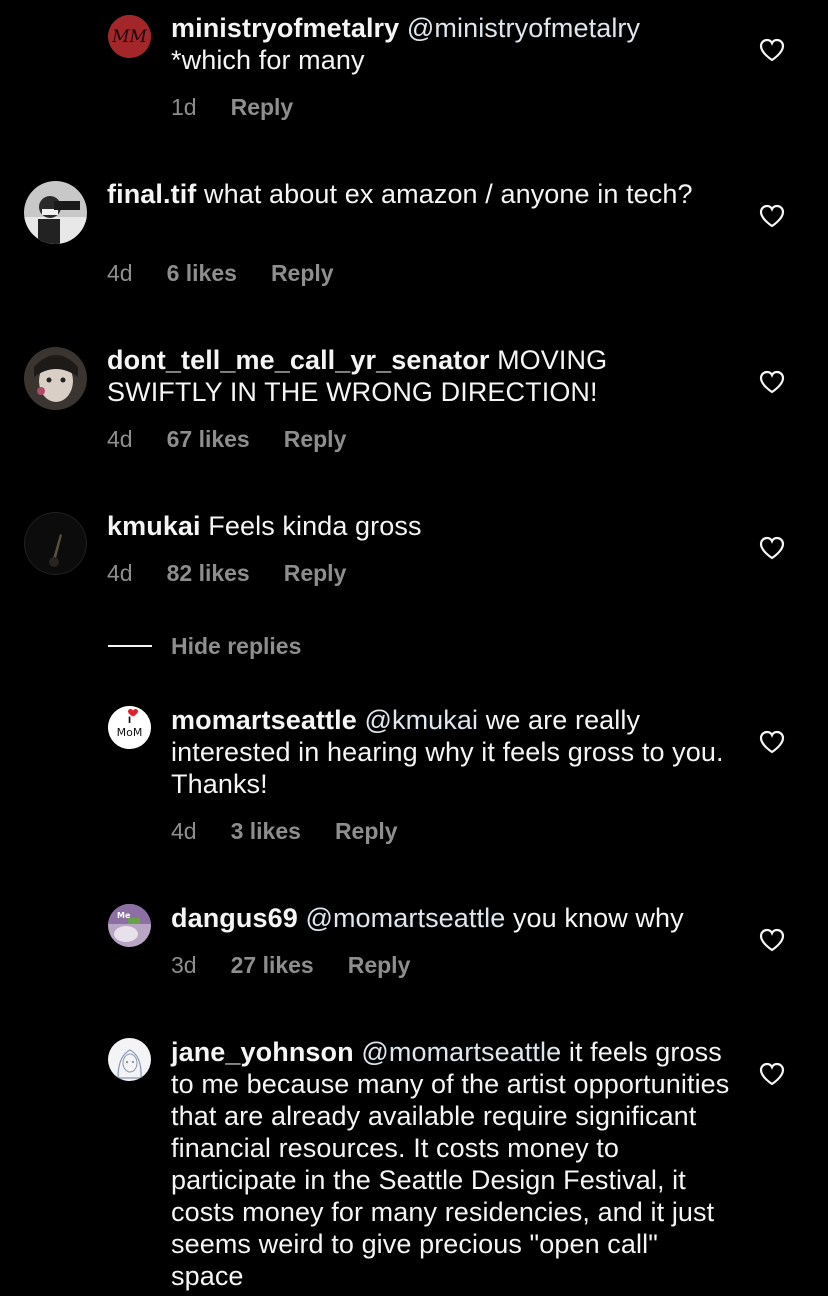 The width and height of the screenshot is (828, 1296). What do you see at coordinates (264, 720) in the screenshot?
I see `comment-username: momartseattle` at bounding box center [264, 720].